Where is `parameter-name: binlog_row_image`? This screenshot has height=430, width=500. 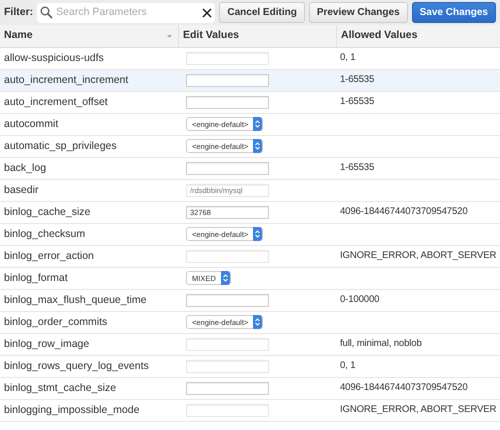
parameter-name: binlog_row_image is located at coordinates (46, 344).